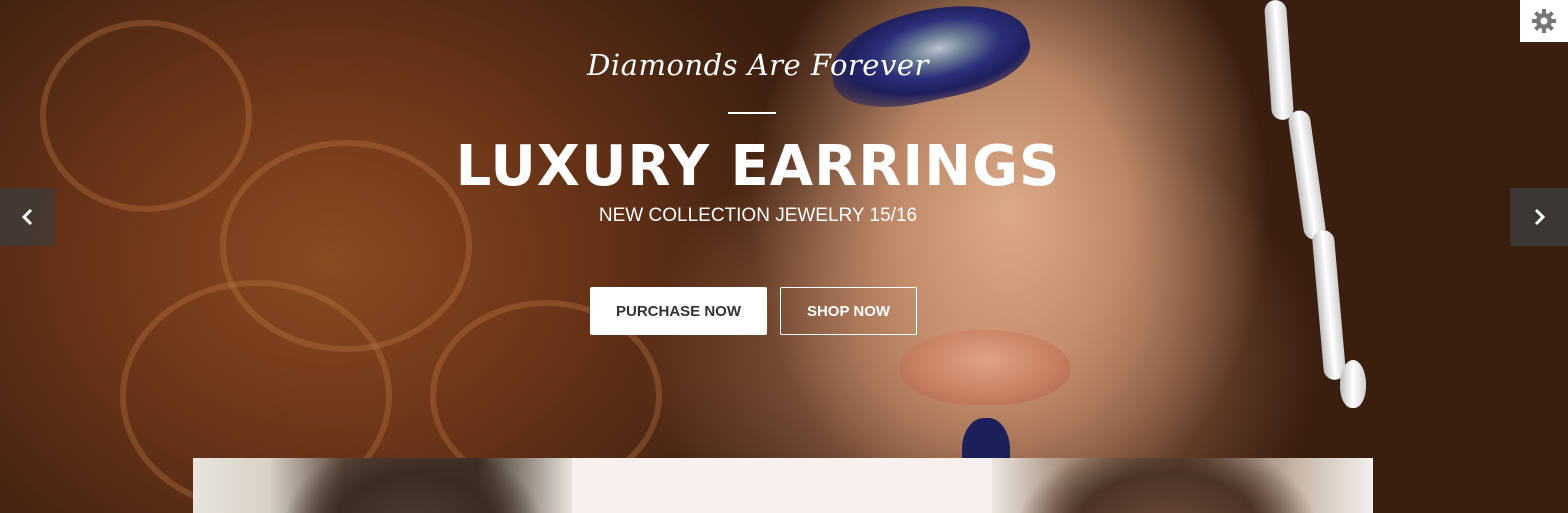  Describe the element at coordinates (1182, 485) in the screenshot. I see `promo-card-image-right` at that location.